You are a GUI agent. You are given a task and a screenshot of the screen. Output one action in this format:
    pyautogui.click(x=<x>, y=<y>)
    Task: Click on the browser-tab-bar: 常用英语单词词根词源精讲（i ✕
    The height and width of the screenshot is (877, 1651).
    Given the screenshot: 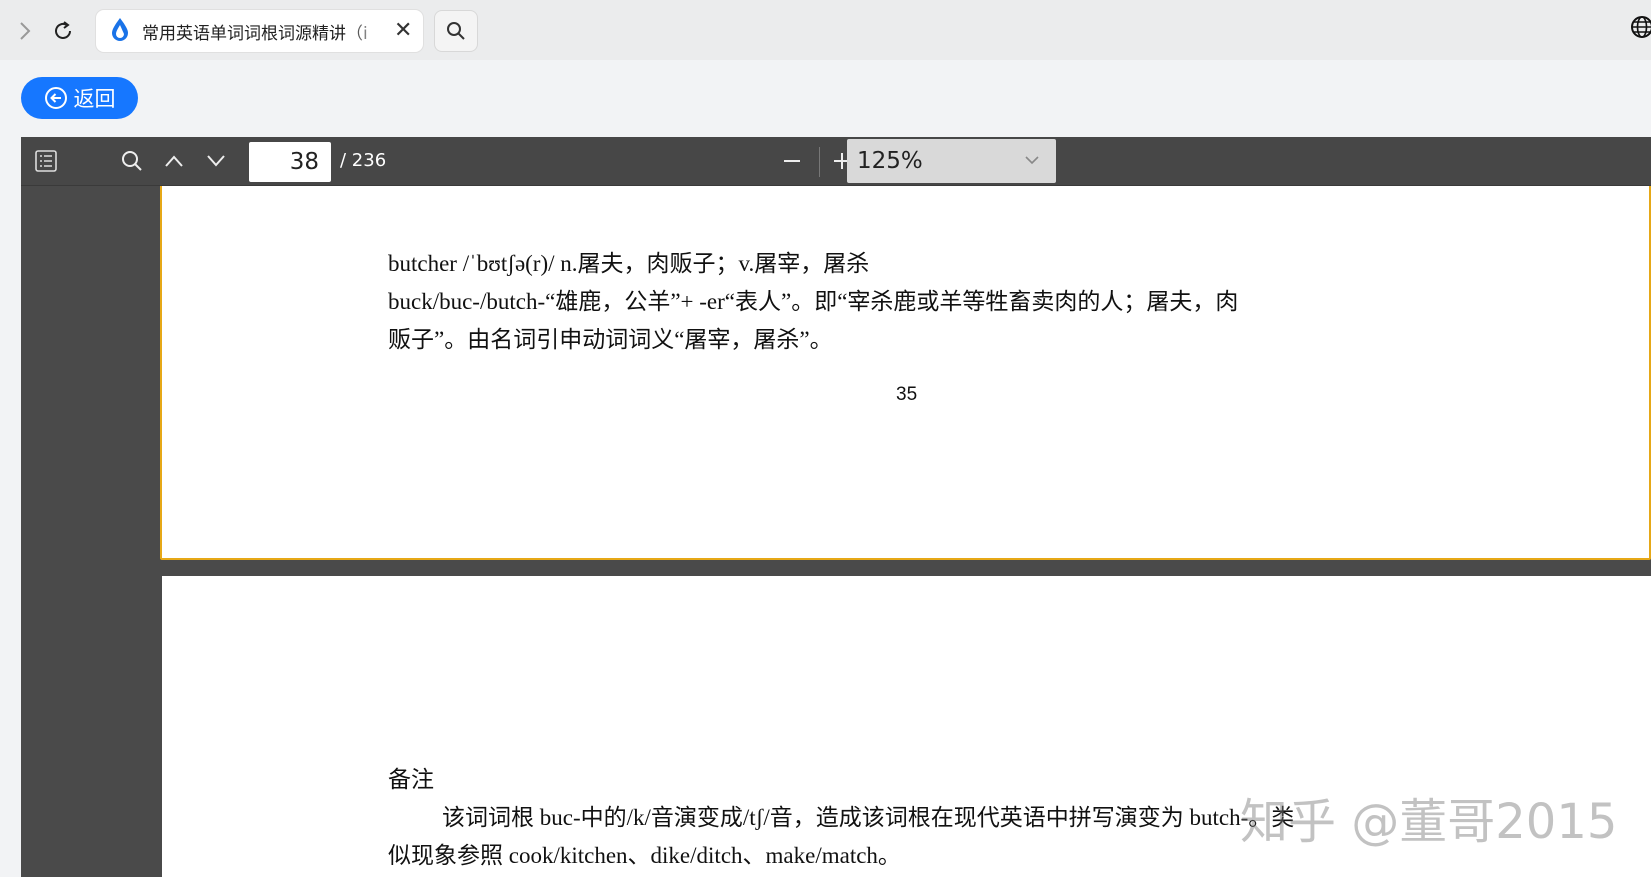 What is the action you would take?
    pyautogui.click(x=825, y=30)
    